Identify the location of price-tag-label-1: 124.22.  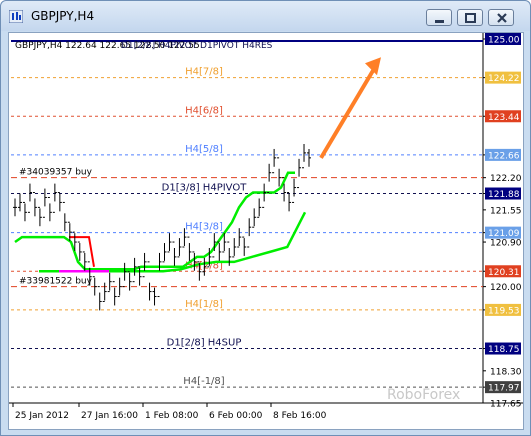
(504, 79).